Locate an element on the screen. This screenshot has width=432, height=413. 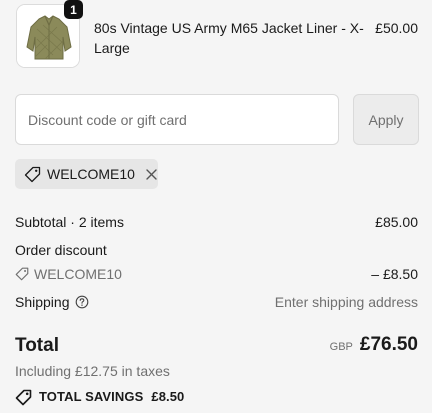
total-savings-value: £8.50 is located at coordinates (168, 396).